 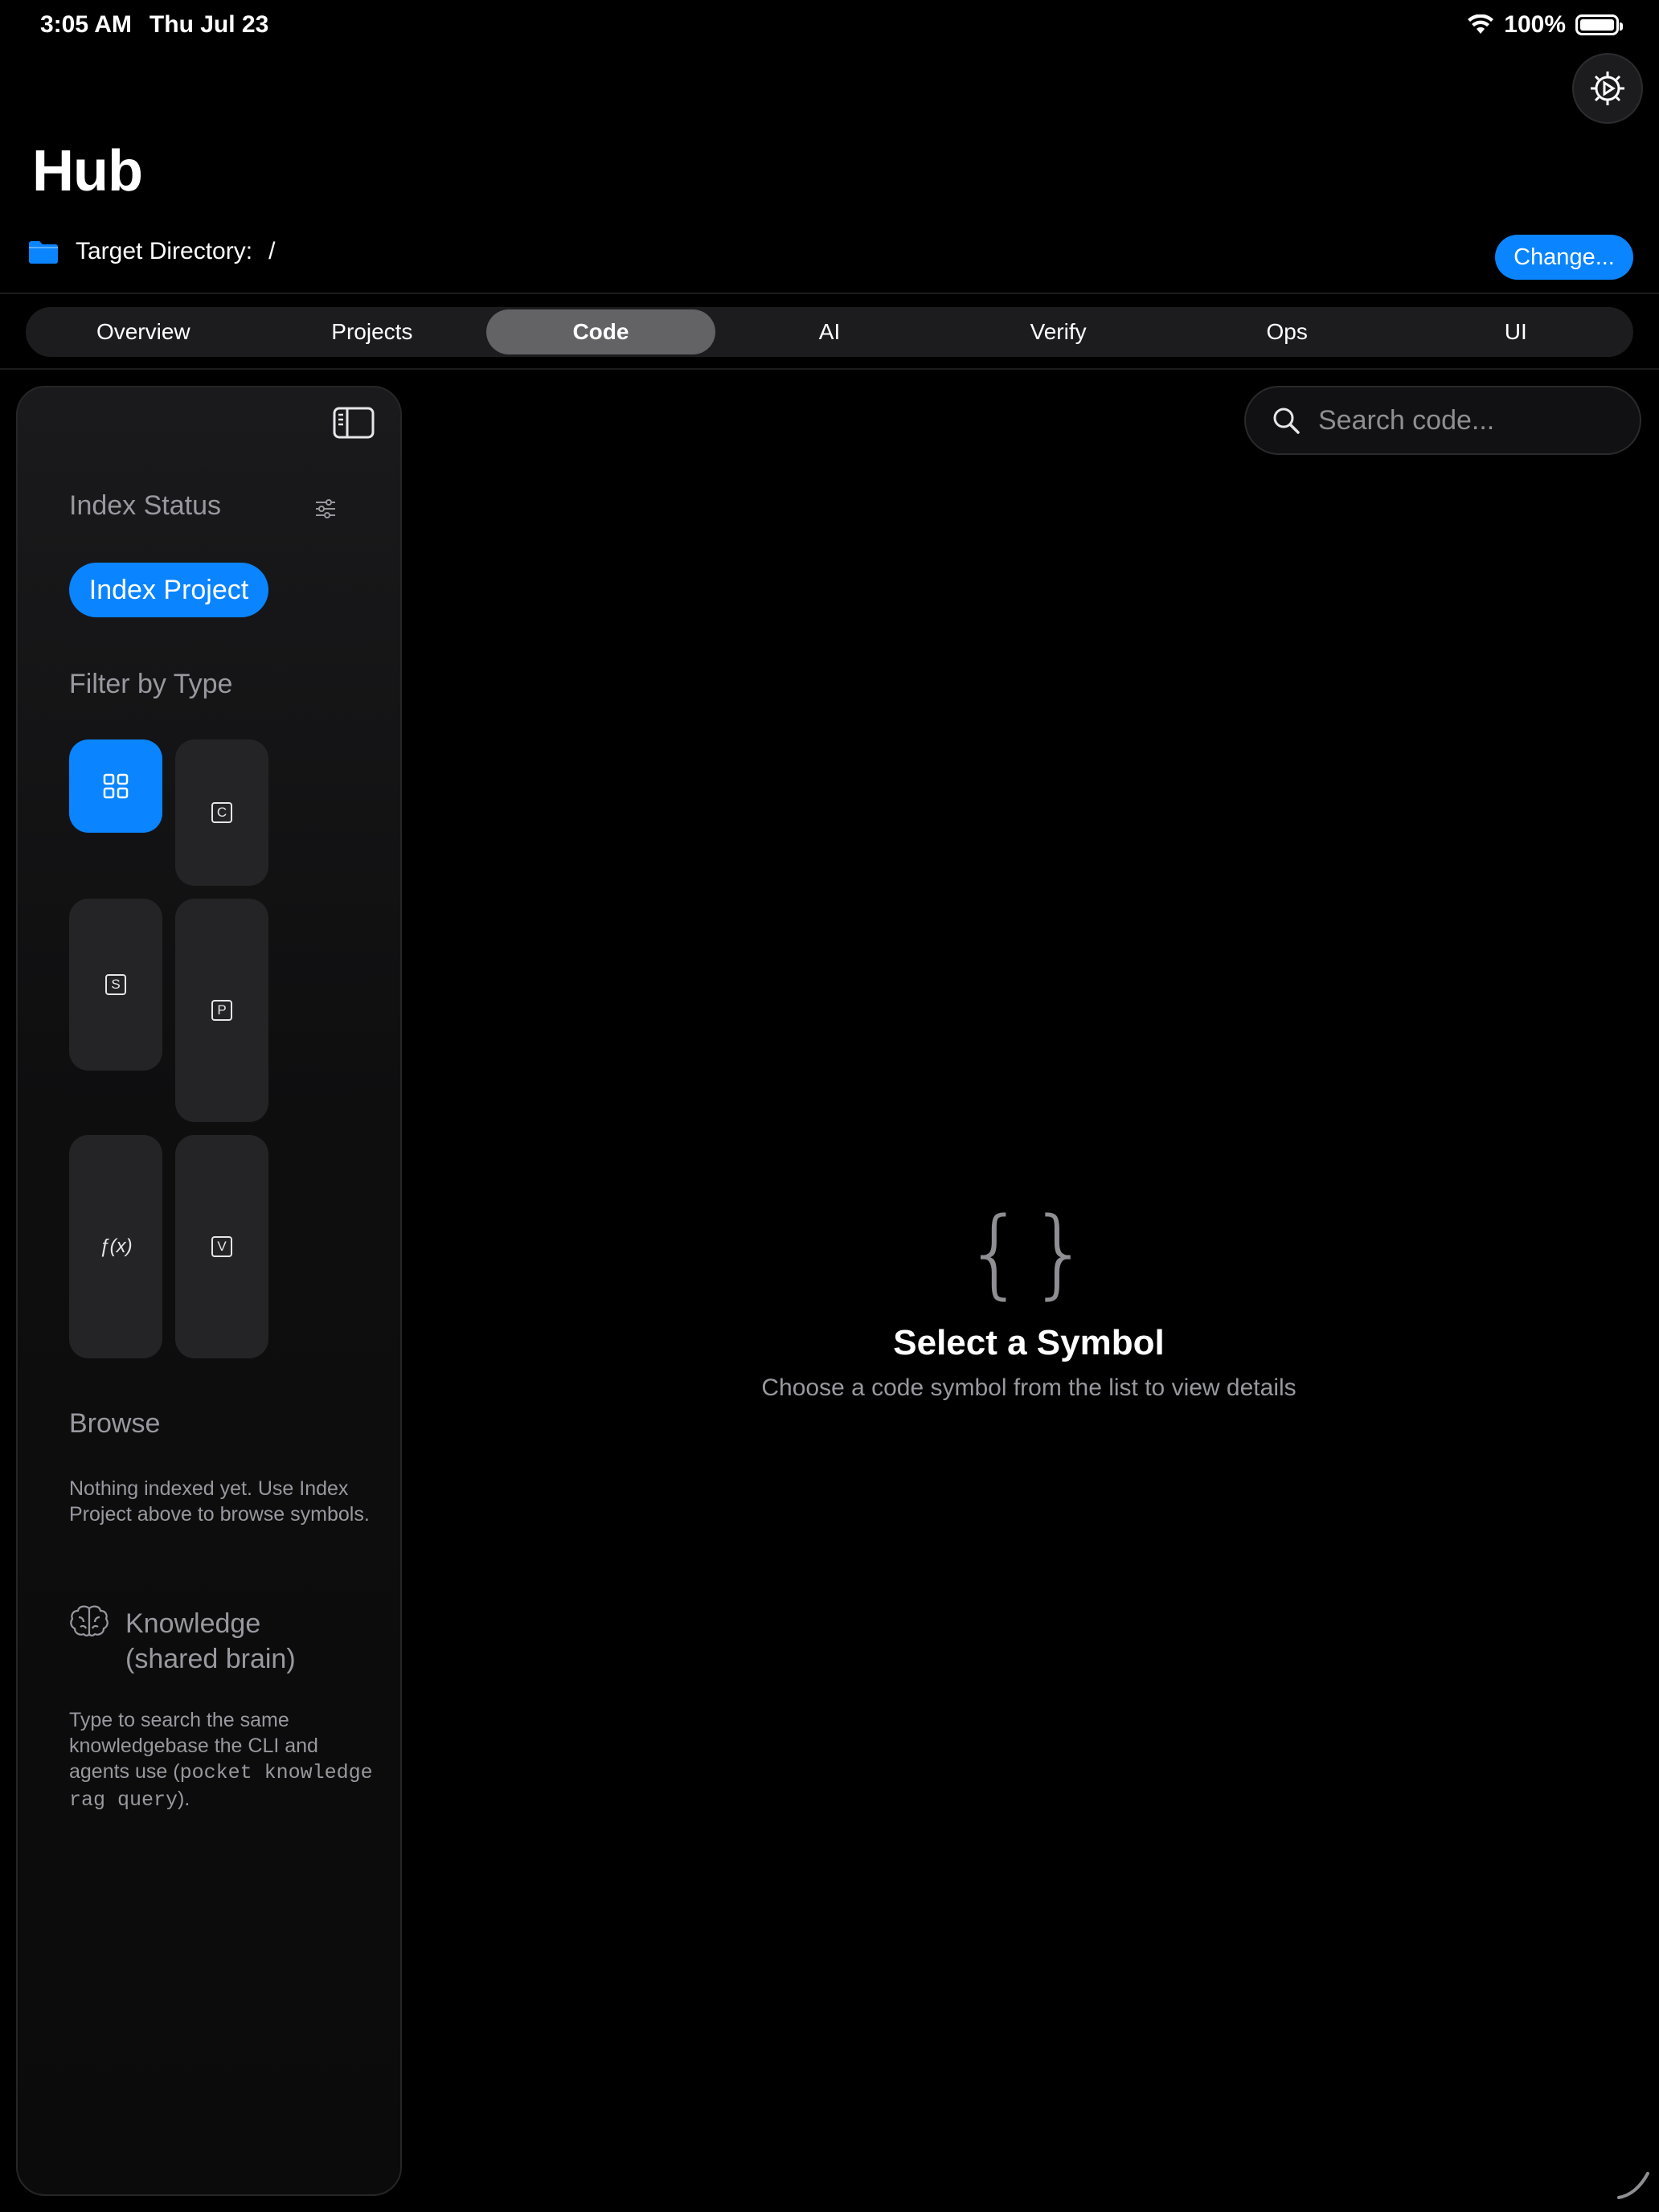 What do you see at coordinates (211, 1659) in the screenshot?
I see `knowledge-title-line2: (shared brain)` at bounding box center [211, 1659].